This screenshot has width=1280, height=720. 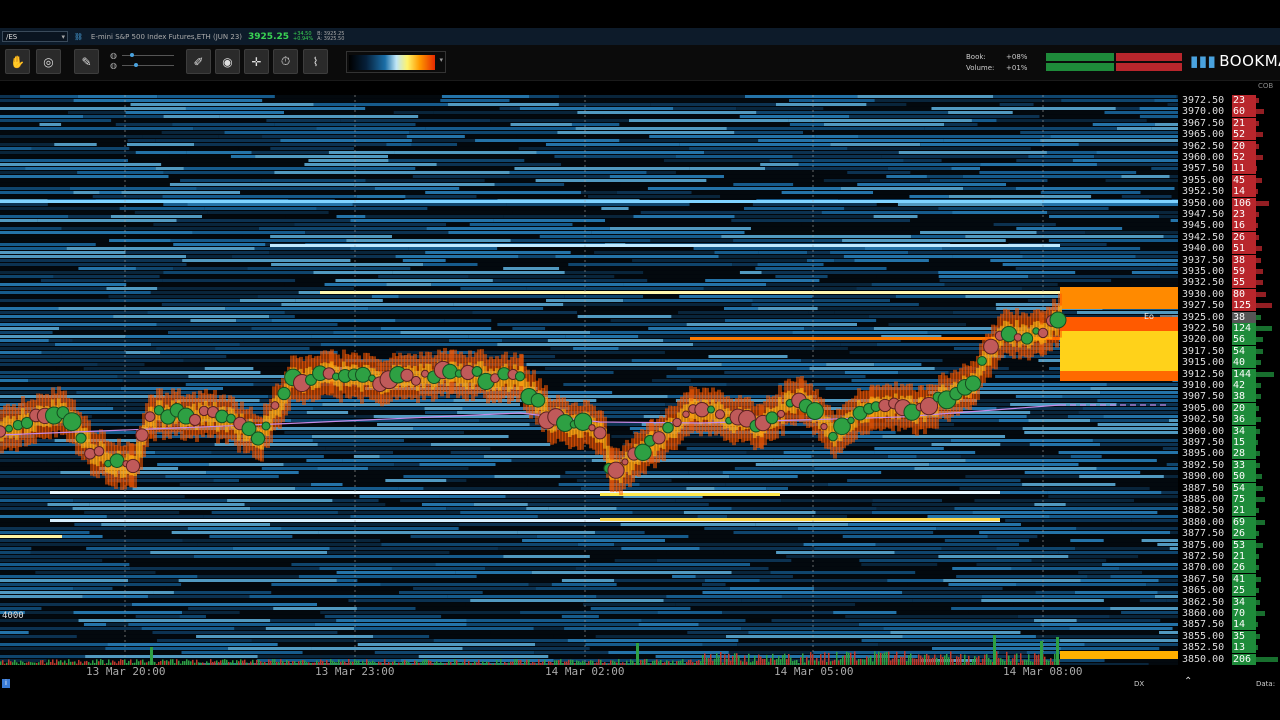 What do you see at coordinates (1229, 340) in the screenshot?
I see `ladder-row: 3920.00 56` at bounding box center [1229, 340].